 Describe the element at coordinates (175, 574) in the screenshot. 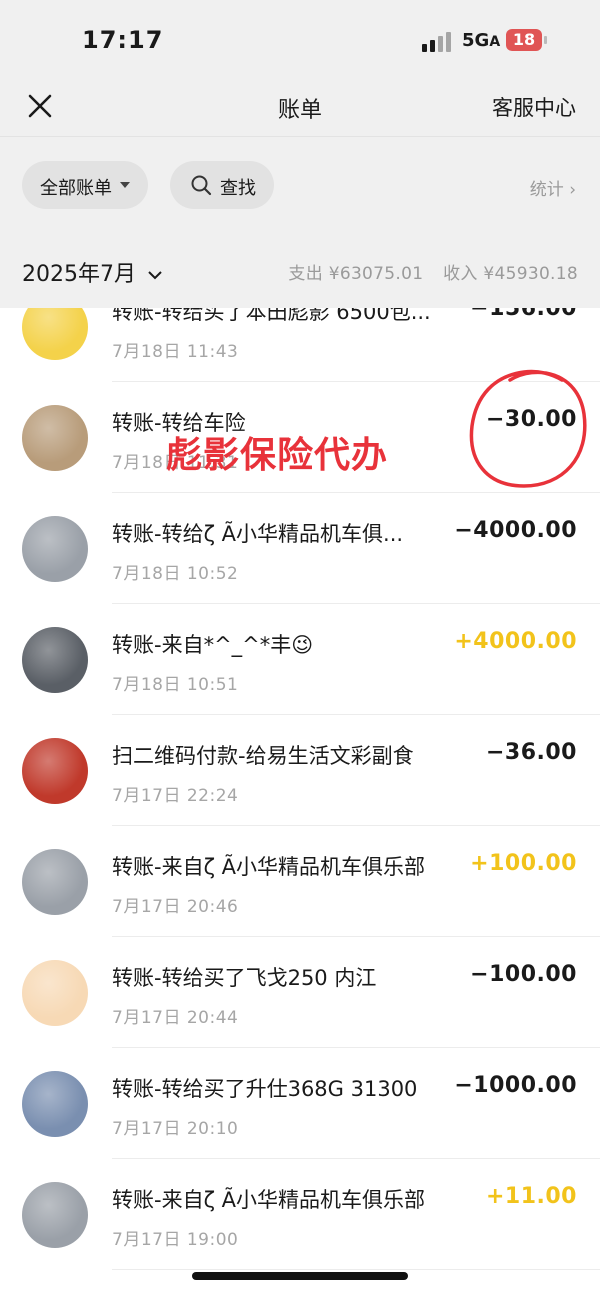

I see `transaction-time: 7月18日 10:52` at that location.